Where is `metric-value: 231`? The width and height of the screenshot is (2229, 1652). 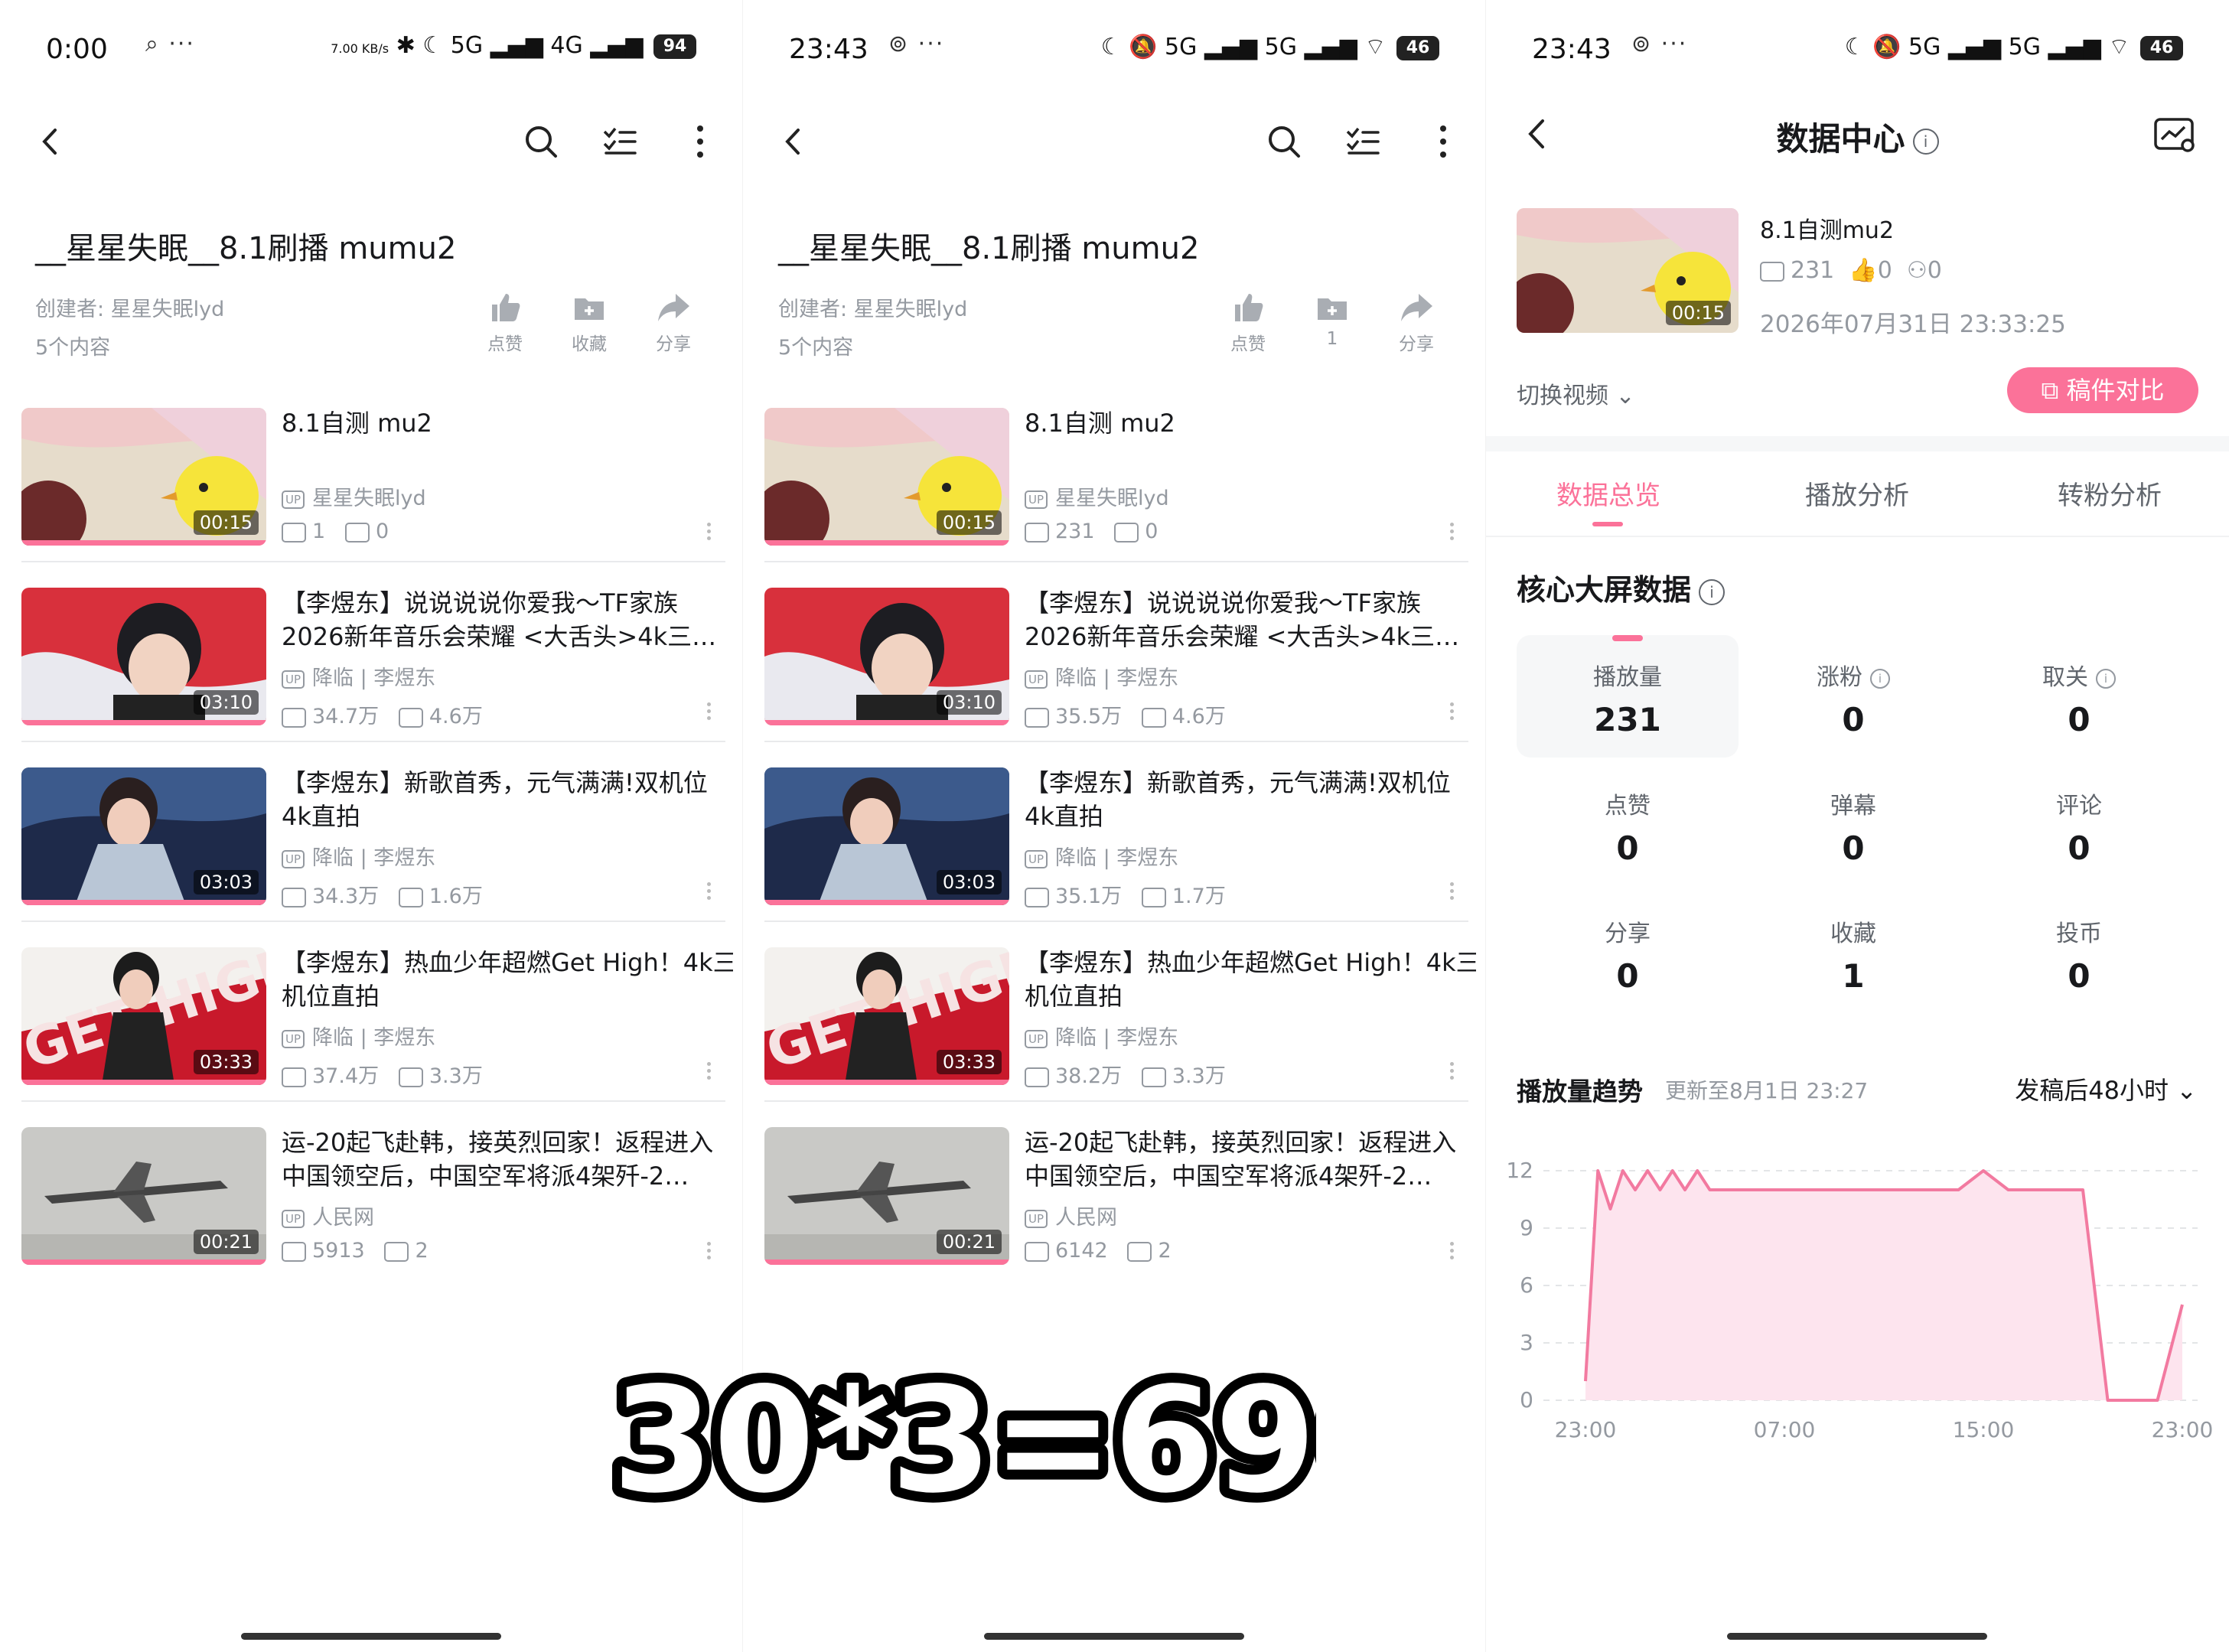
metric-value: 231 is located at coordinates (1628, 720).